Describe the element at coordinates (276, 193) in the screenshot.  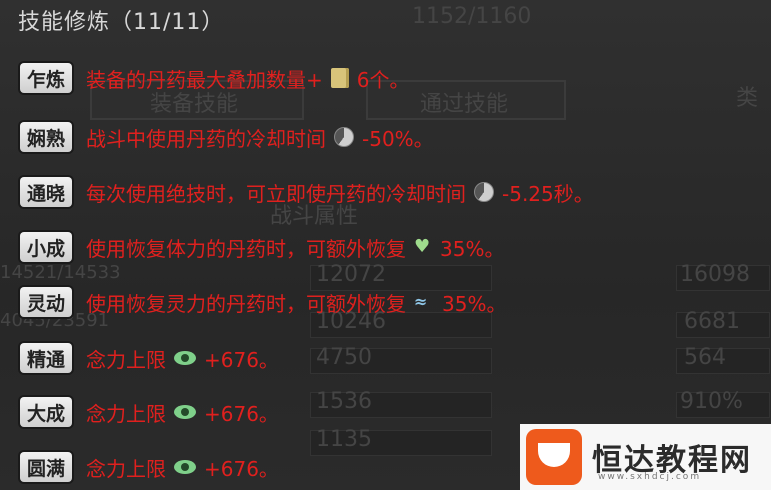
I see `skill-text: 每次使用绝技时，可立即使丹药的冷却时间` at that location.